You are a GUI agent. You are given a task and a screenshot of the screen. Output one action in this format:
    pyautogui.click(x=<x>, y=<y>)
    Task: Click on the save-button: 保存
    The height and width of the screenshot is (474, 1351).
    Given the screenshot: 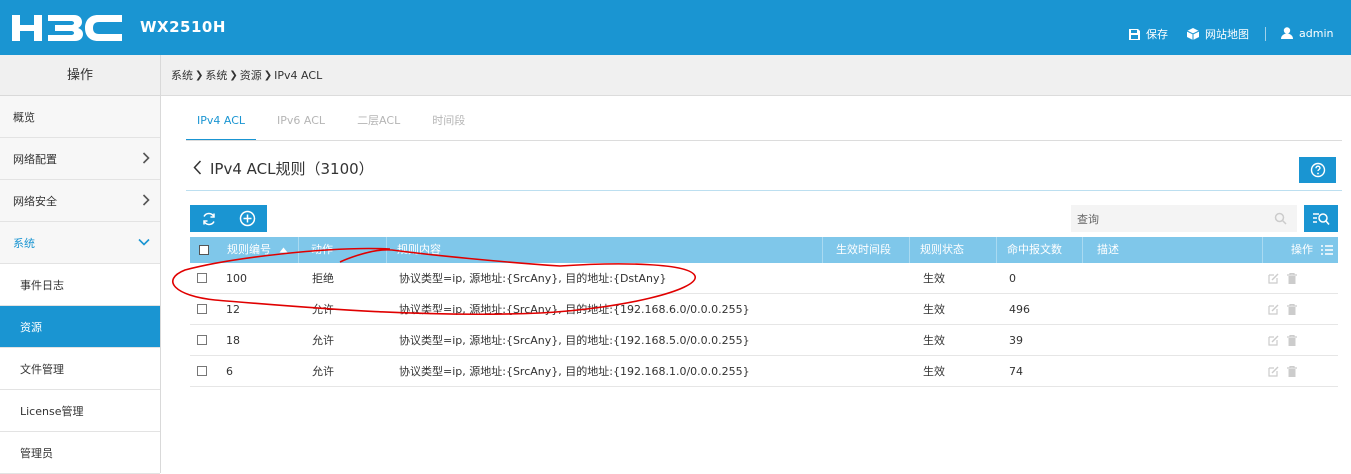 What is the action you would take?
    pyautogui.click(x=1148, y=34)
    